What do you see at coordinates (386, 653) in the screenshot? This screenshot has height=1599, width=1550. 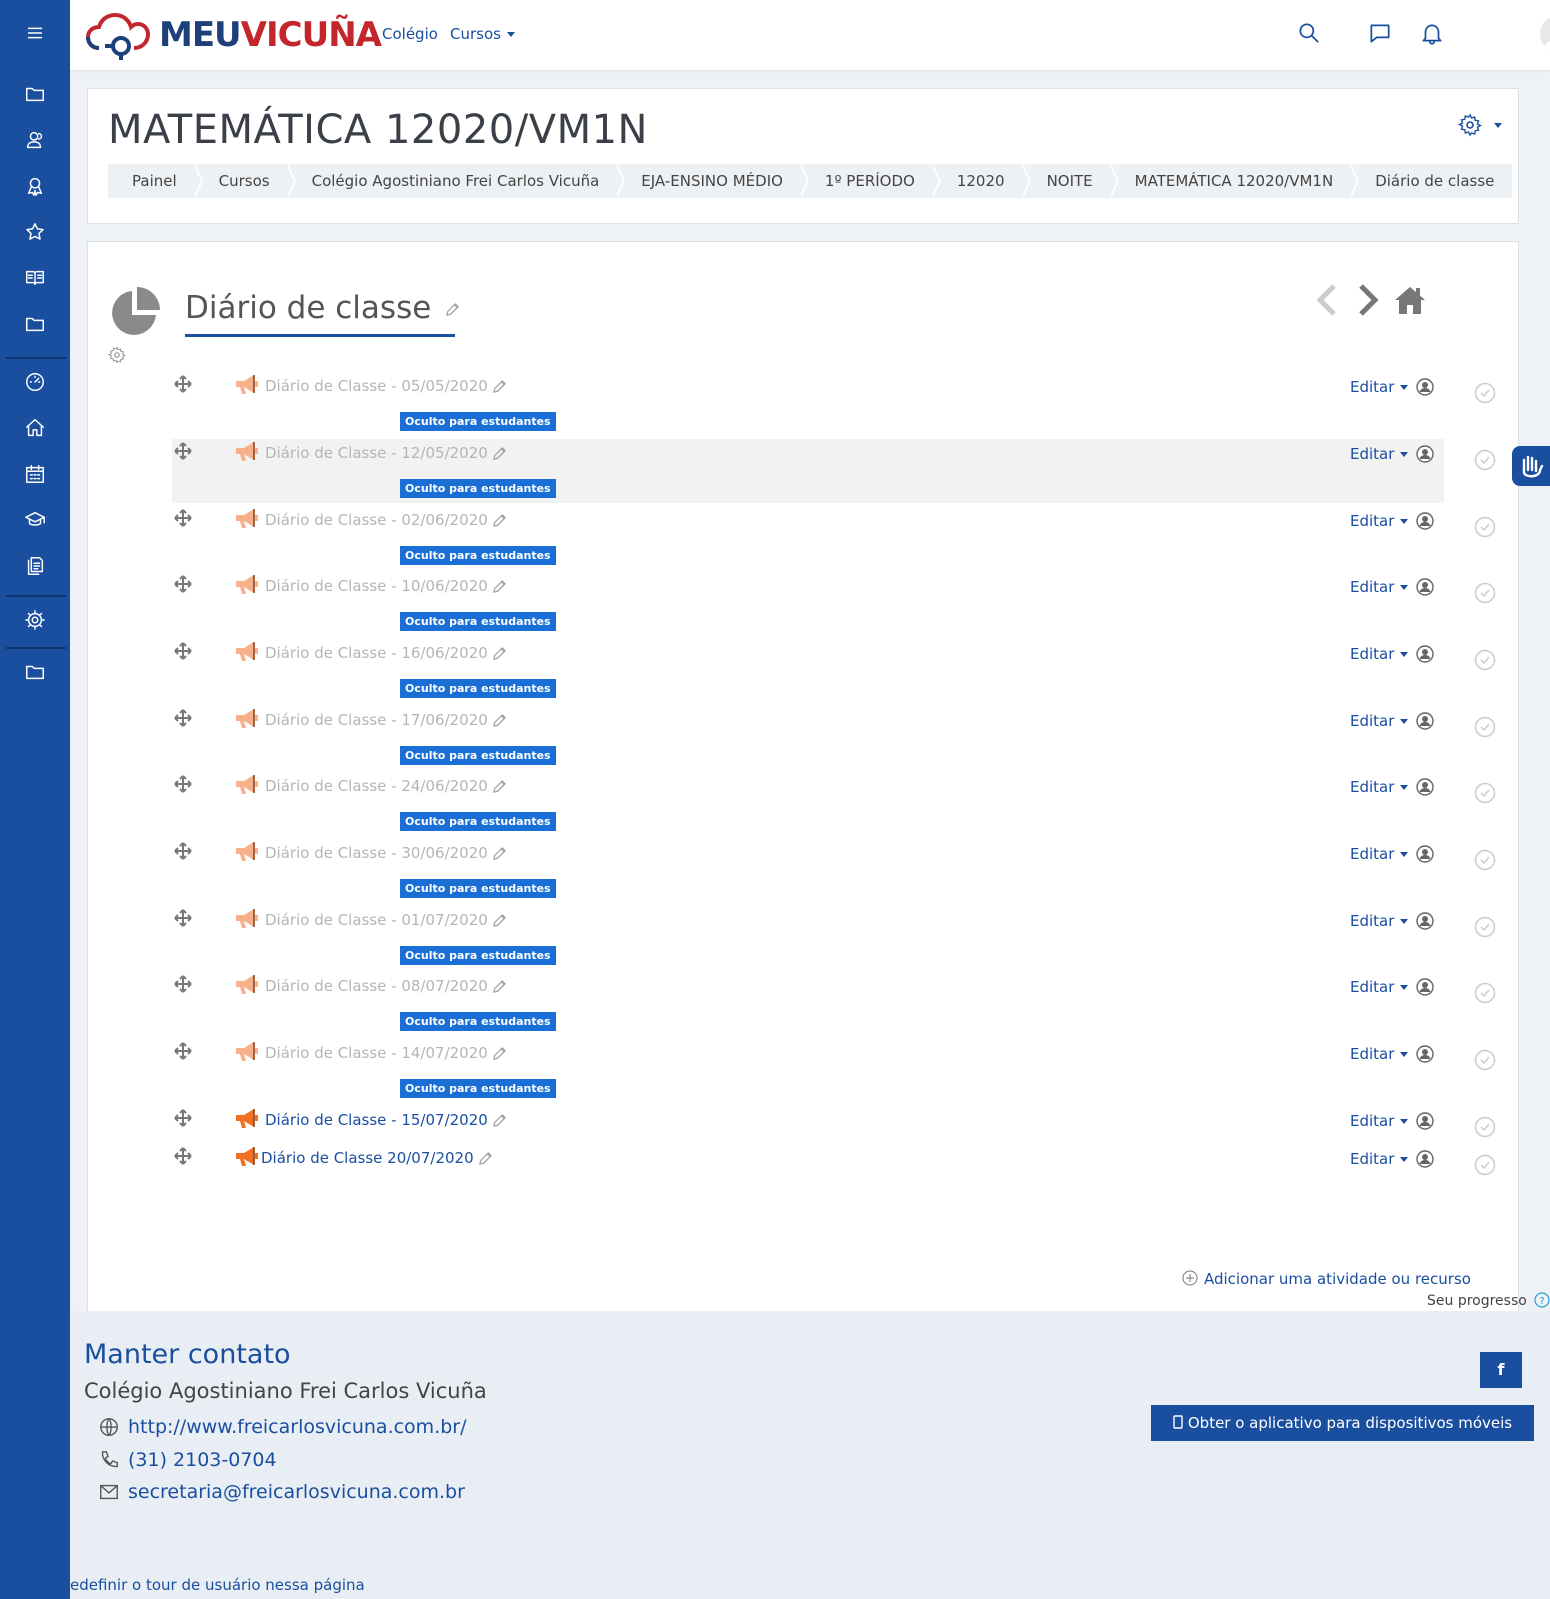 I see `activity-link: Diário de Classe - 16/06/2020` at bounding box center [386, 653].